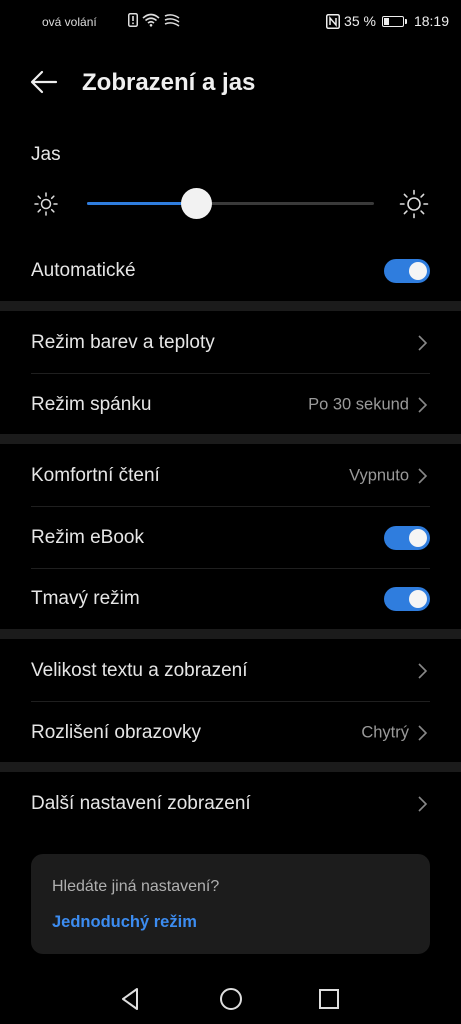 This screenshot has height=1024, width=461. Describe the element at coordinates (360, 21) in the screenshot. I see `battery-percent: 35 %` at that location.